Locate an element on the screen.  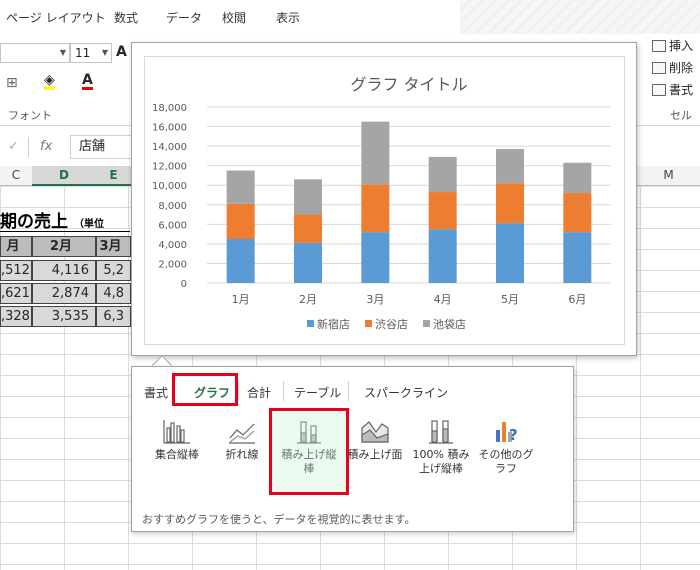
qa-tab-totals: 合計 is located at coordinates (259, 392).